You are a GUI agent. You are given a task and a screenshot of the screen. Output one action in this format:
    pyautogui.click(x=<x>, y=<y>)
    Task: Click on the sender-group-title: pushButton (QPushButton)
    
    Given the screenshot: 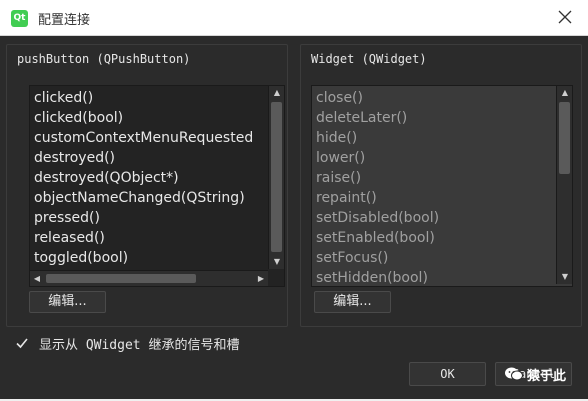 What is the action you would take?
    pyautogui.click(x=104, y=59)
    